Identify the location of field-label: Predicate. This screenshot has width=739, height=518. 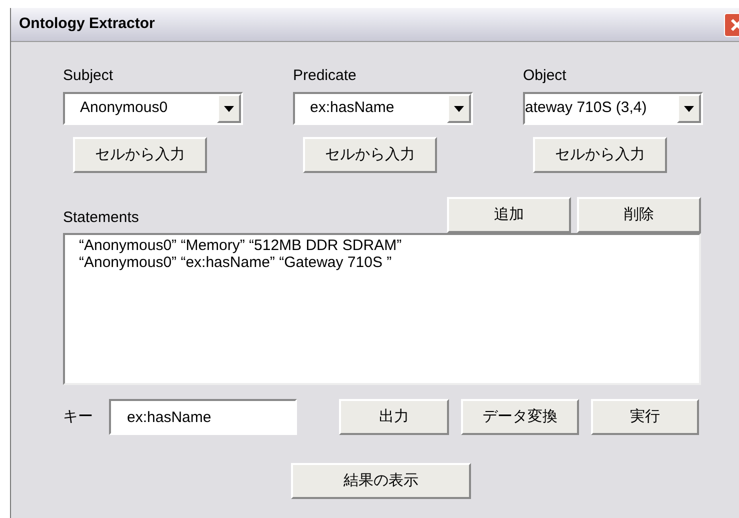
(325, 76).